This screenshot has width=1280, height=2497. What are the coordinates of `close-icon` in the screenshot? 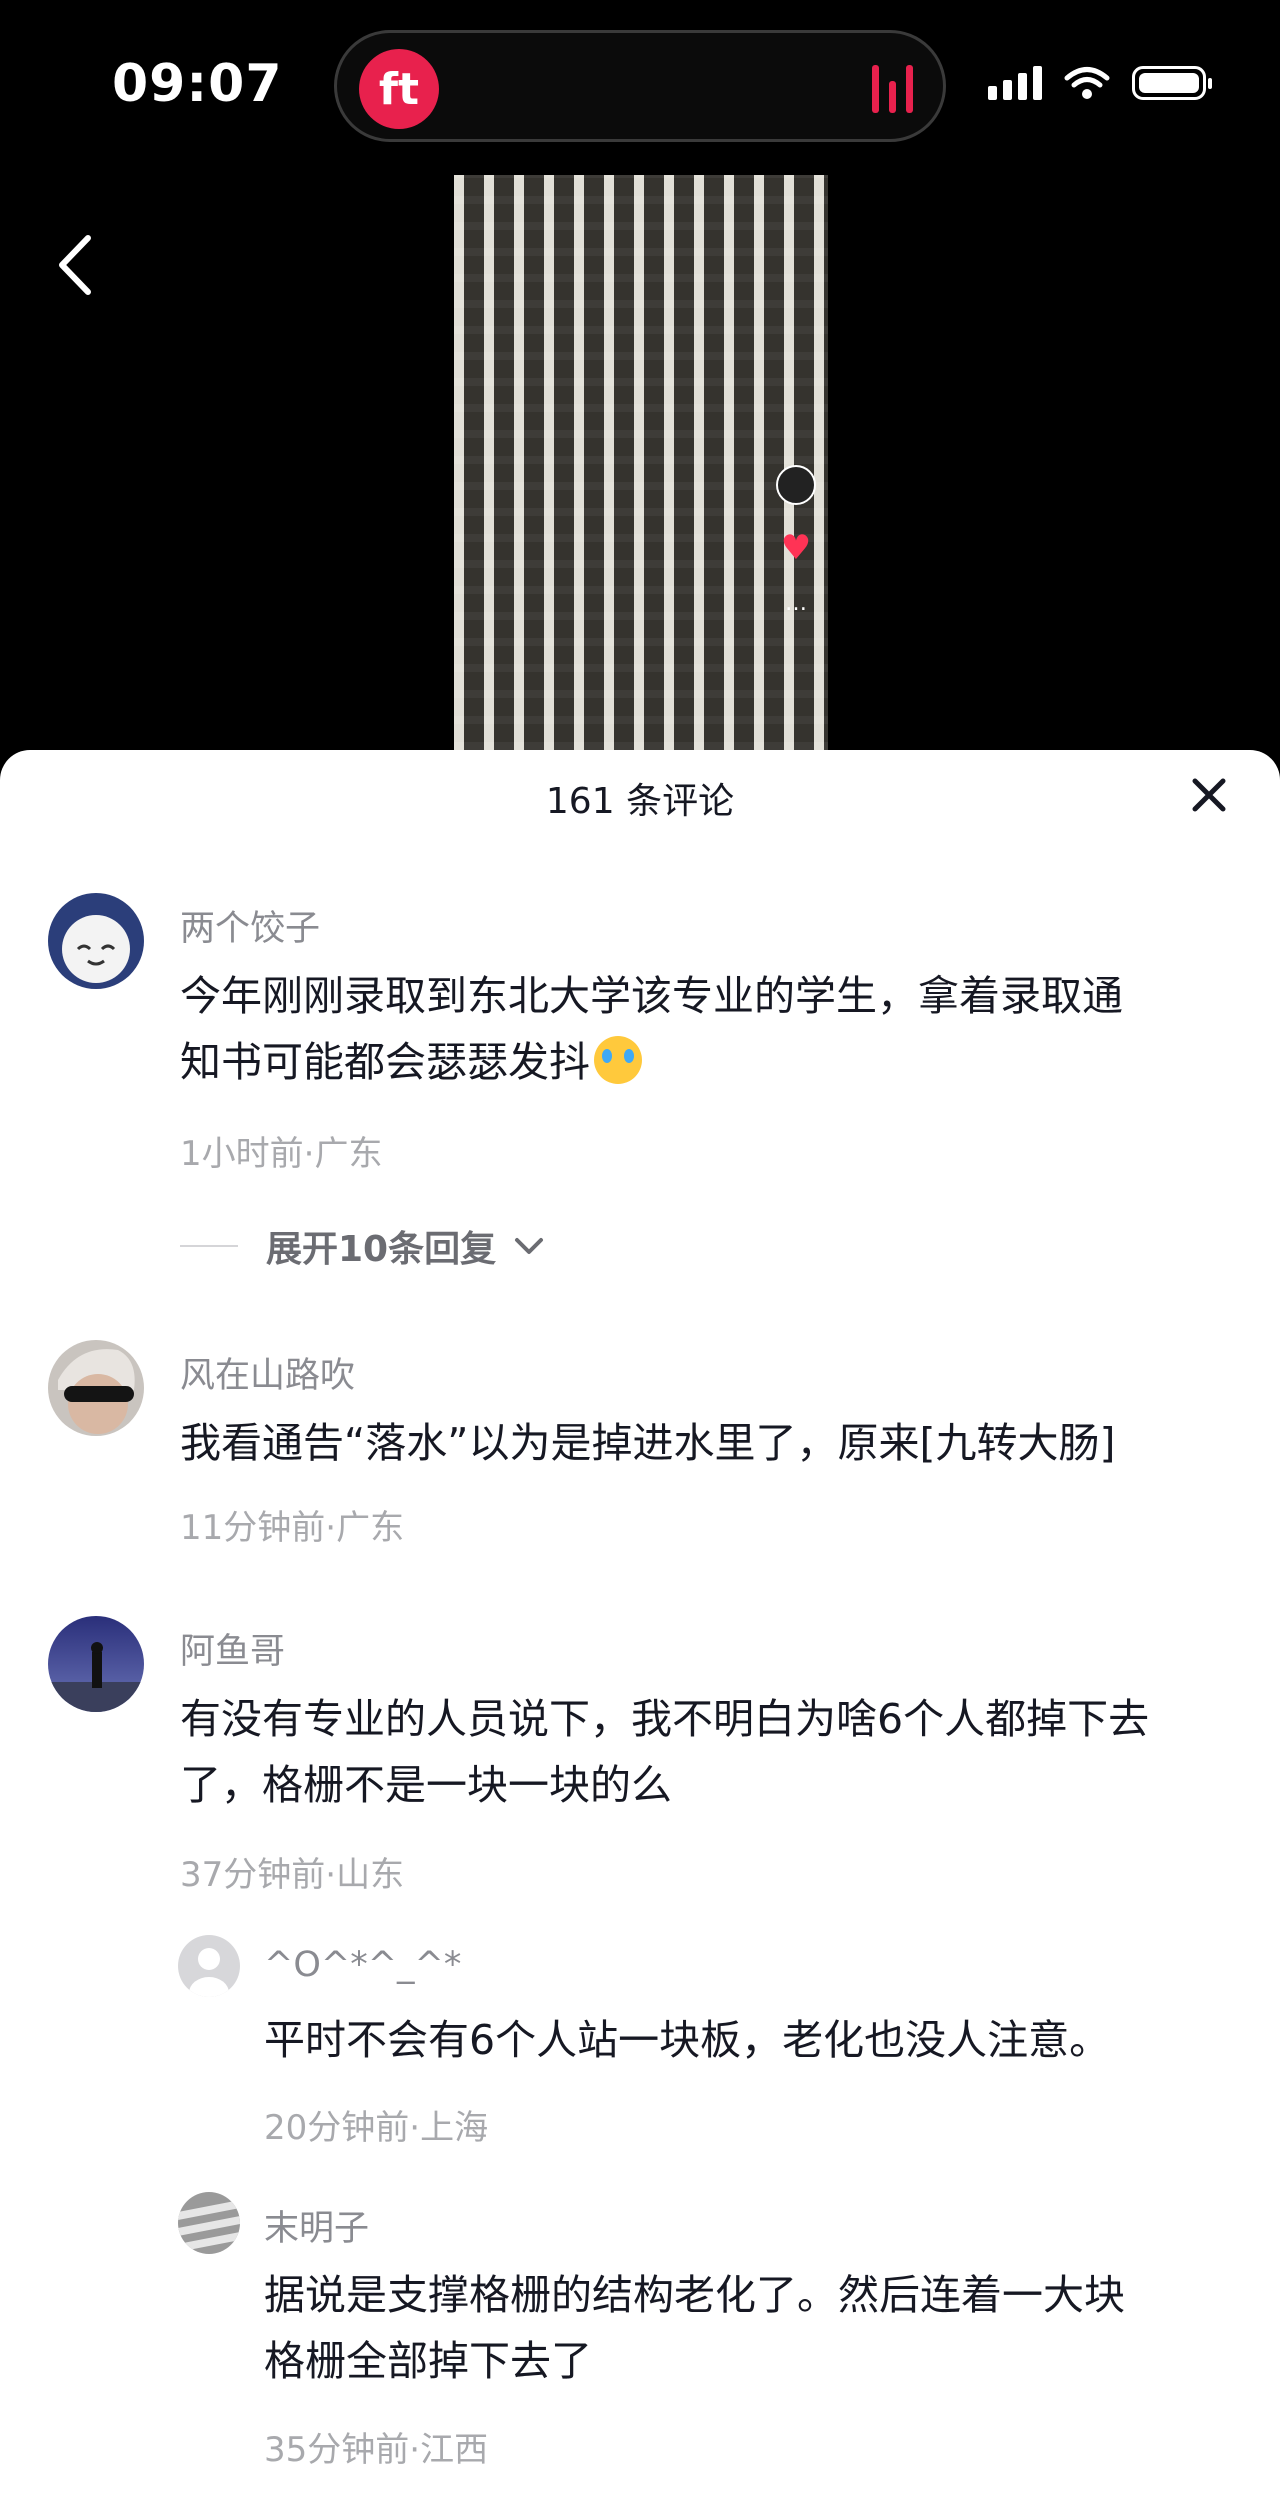 It's located at (1209, 795).